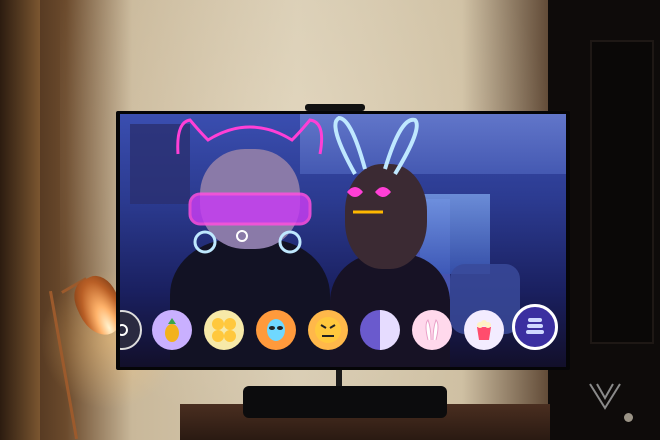 This screenshot has height=440, width=660. What do you see at coordinates (622, 192) in the screenshot?
I see `door-panel` at bounding box center [622, 192].